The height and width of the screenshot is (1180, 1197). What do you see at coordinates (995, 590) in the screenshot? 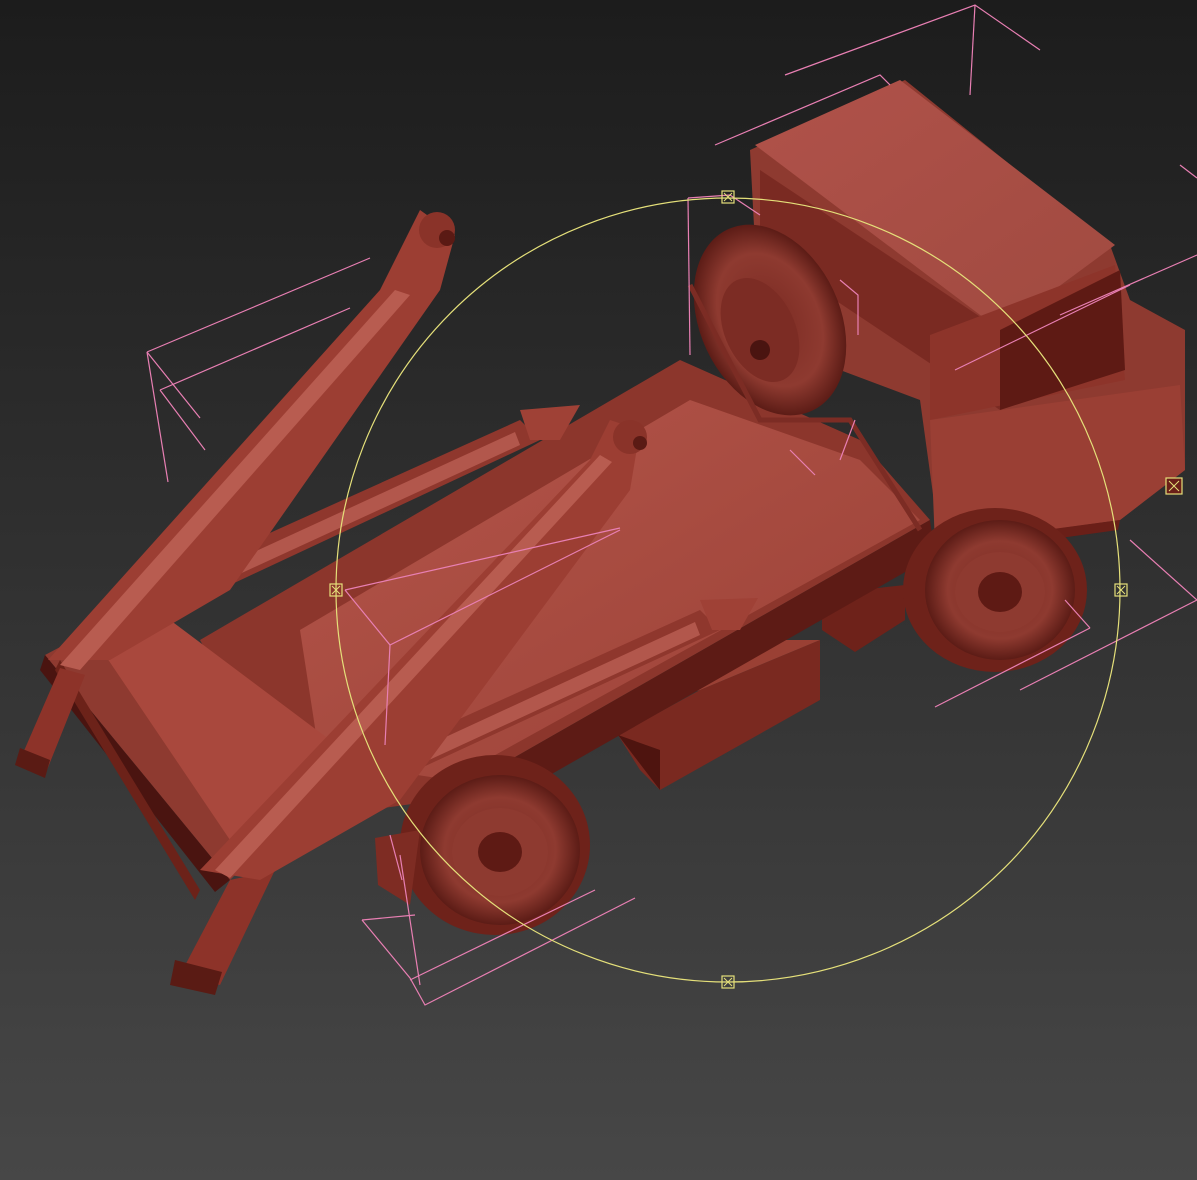
I see `front-wheel` at bounding box center [995, 590].